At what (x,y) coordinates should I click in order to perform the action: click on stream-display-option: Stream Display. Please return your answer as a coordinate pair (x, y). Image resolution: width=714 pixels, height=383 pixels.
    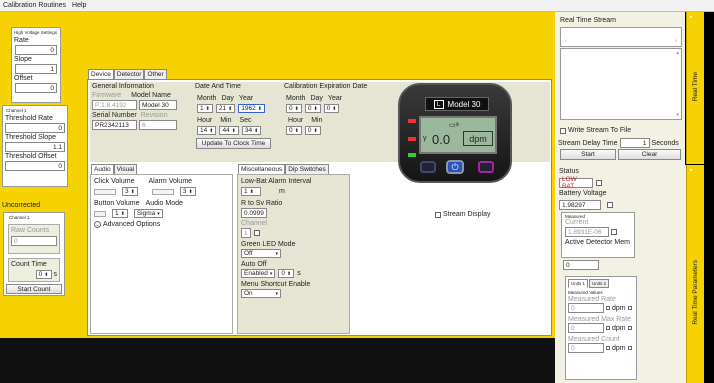
    Looking at the image, I should click on (462, 214).